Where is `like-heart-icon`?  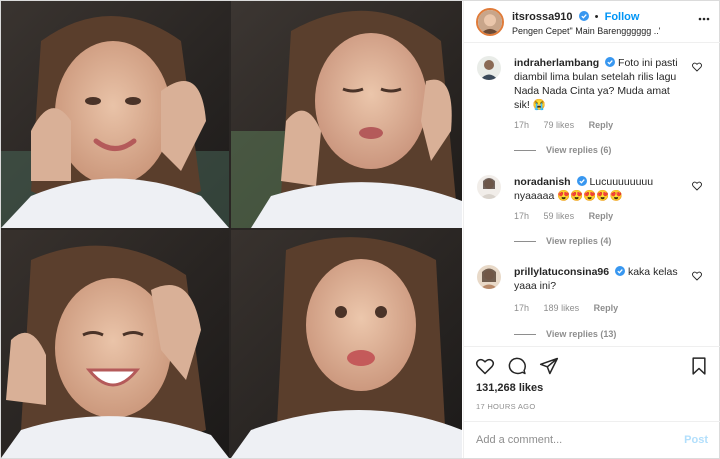
like-heart-icon is located at coordinates (485, 366).